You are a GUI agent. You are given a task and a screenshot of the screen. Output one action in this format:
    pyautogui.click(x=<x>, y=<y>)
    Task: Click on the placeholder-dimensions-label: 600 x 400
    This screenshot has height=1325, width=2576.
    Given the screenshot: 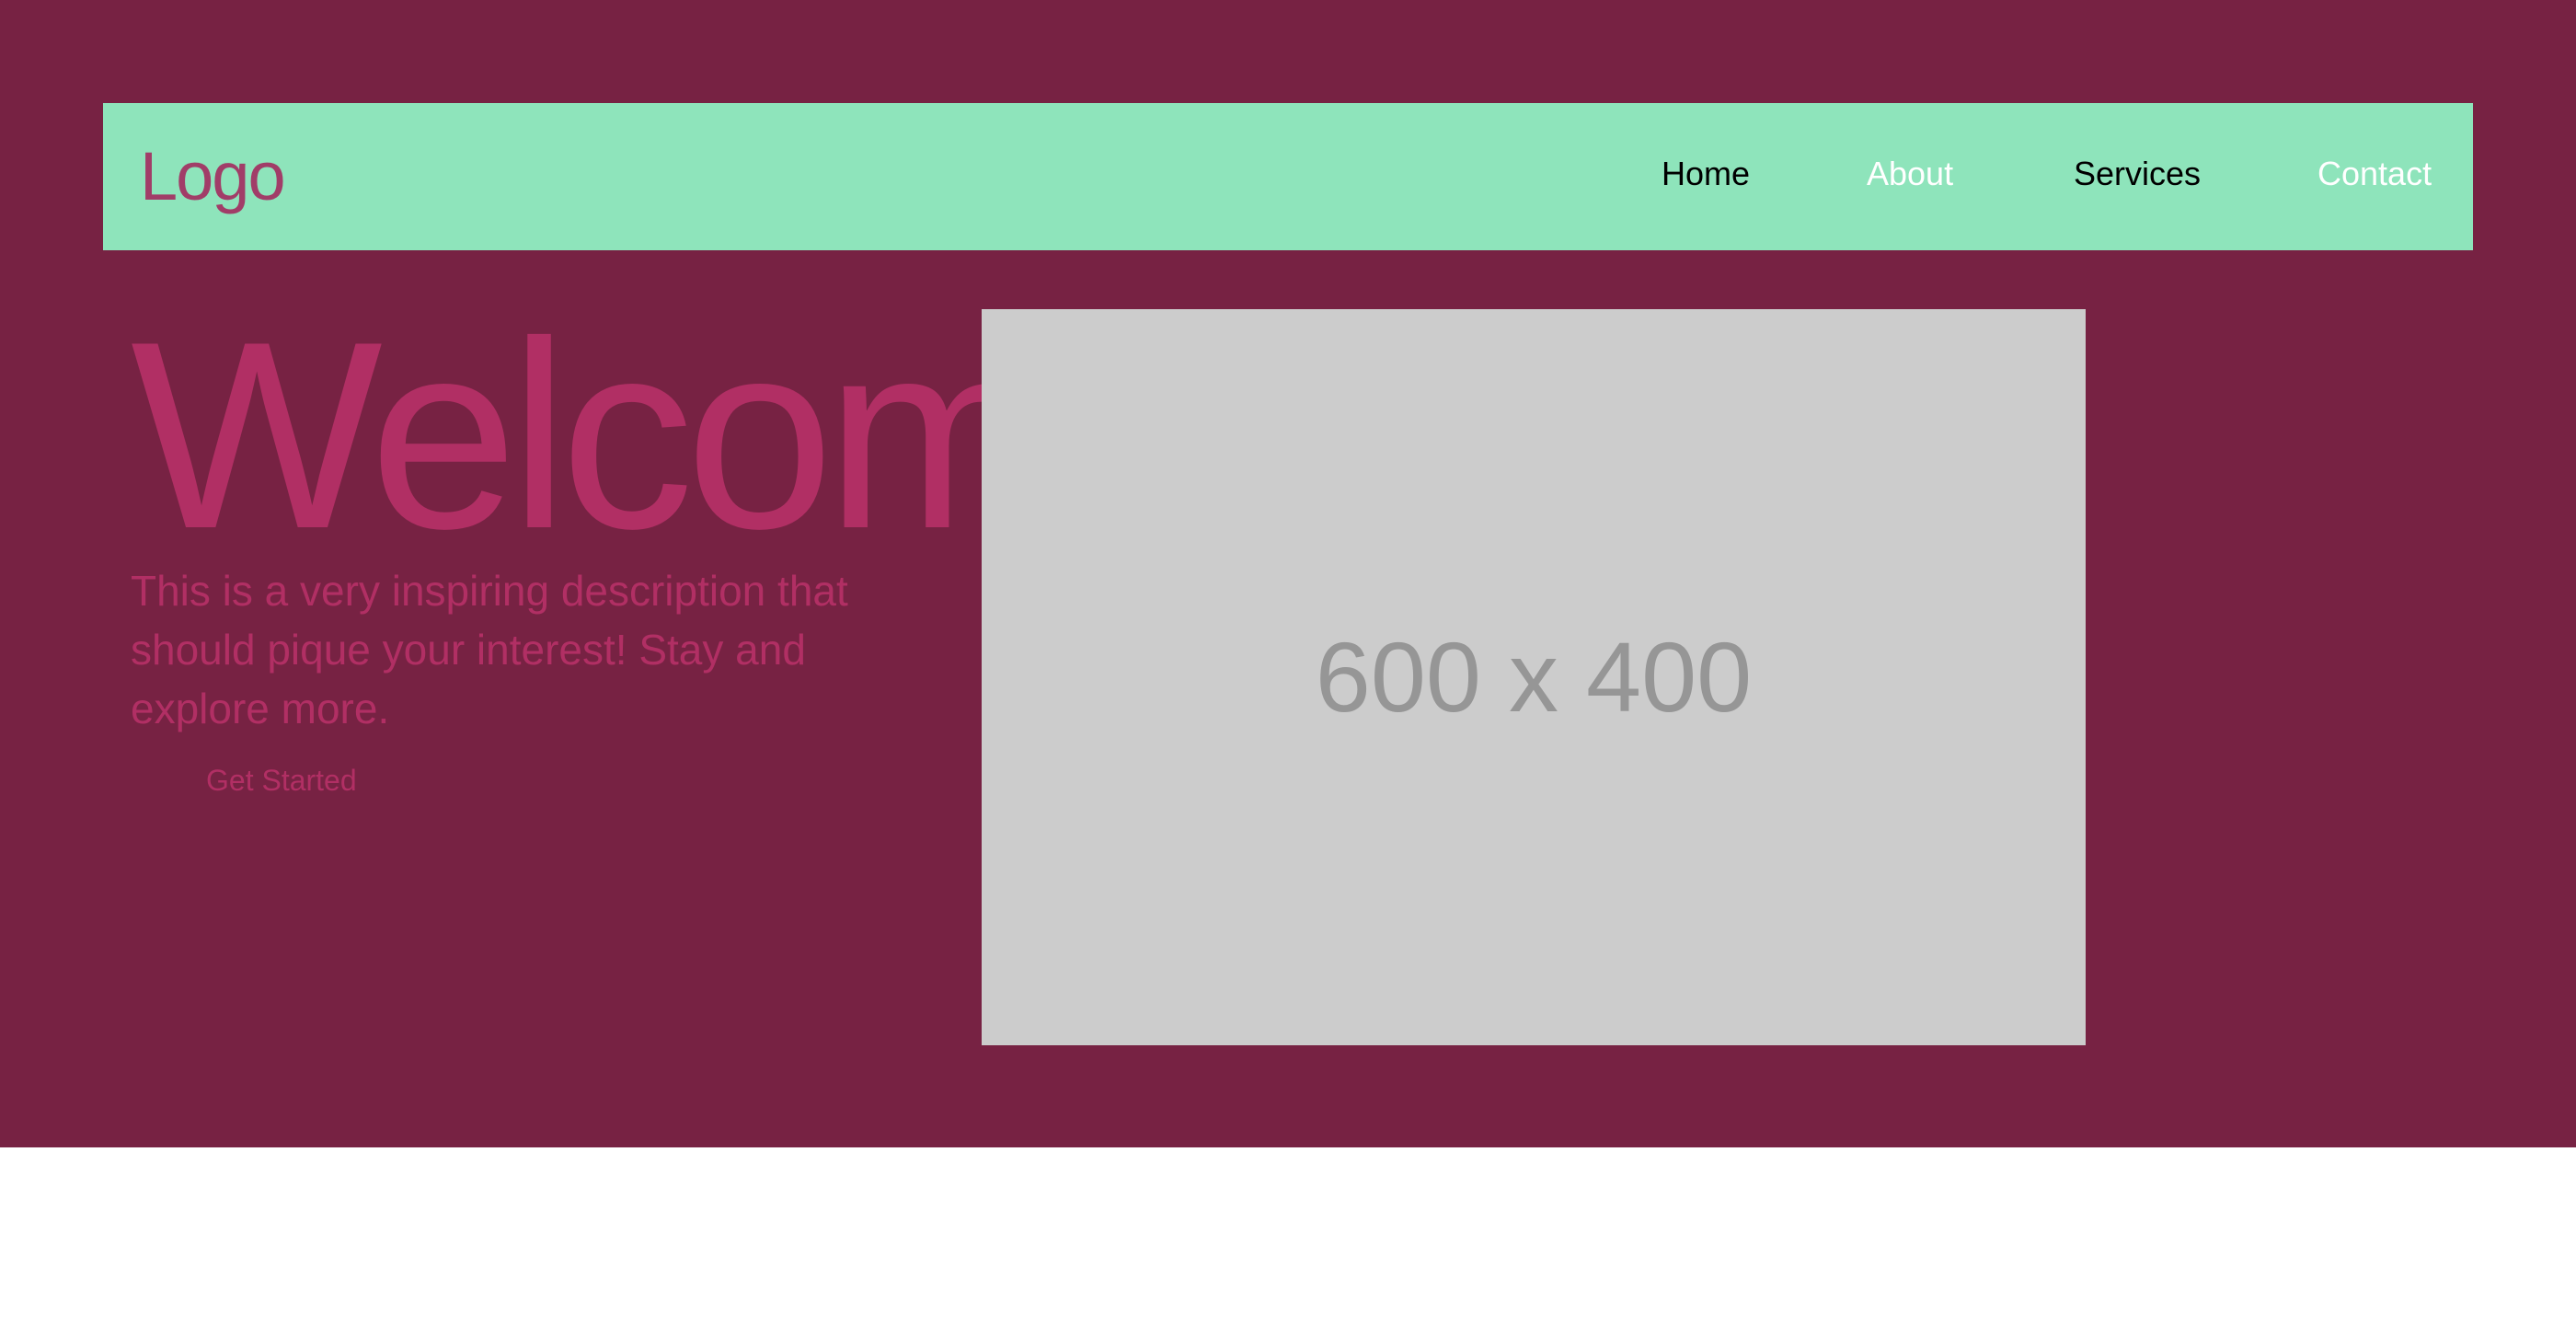 What is the action you would take?
    pyautogui.click(x=1534, y=676)
    